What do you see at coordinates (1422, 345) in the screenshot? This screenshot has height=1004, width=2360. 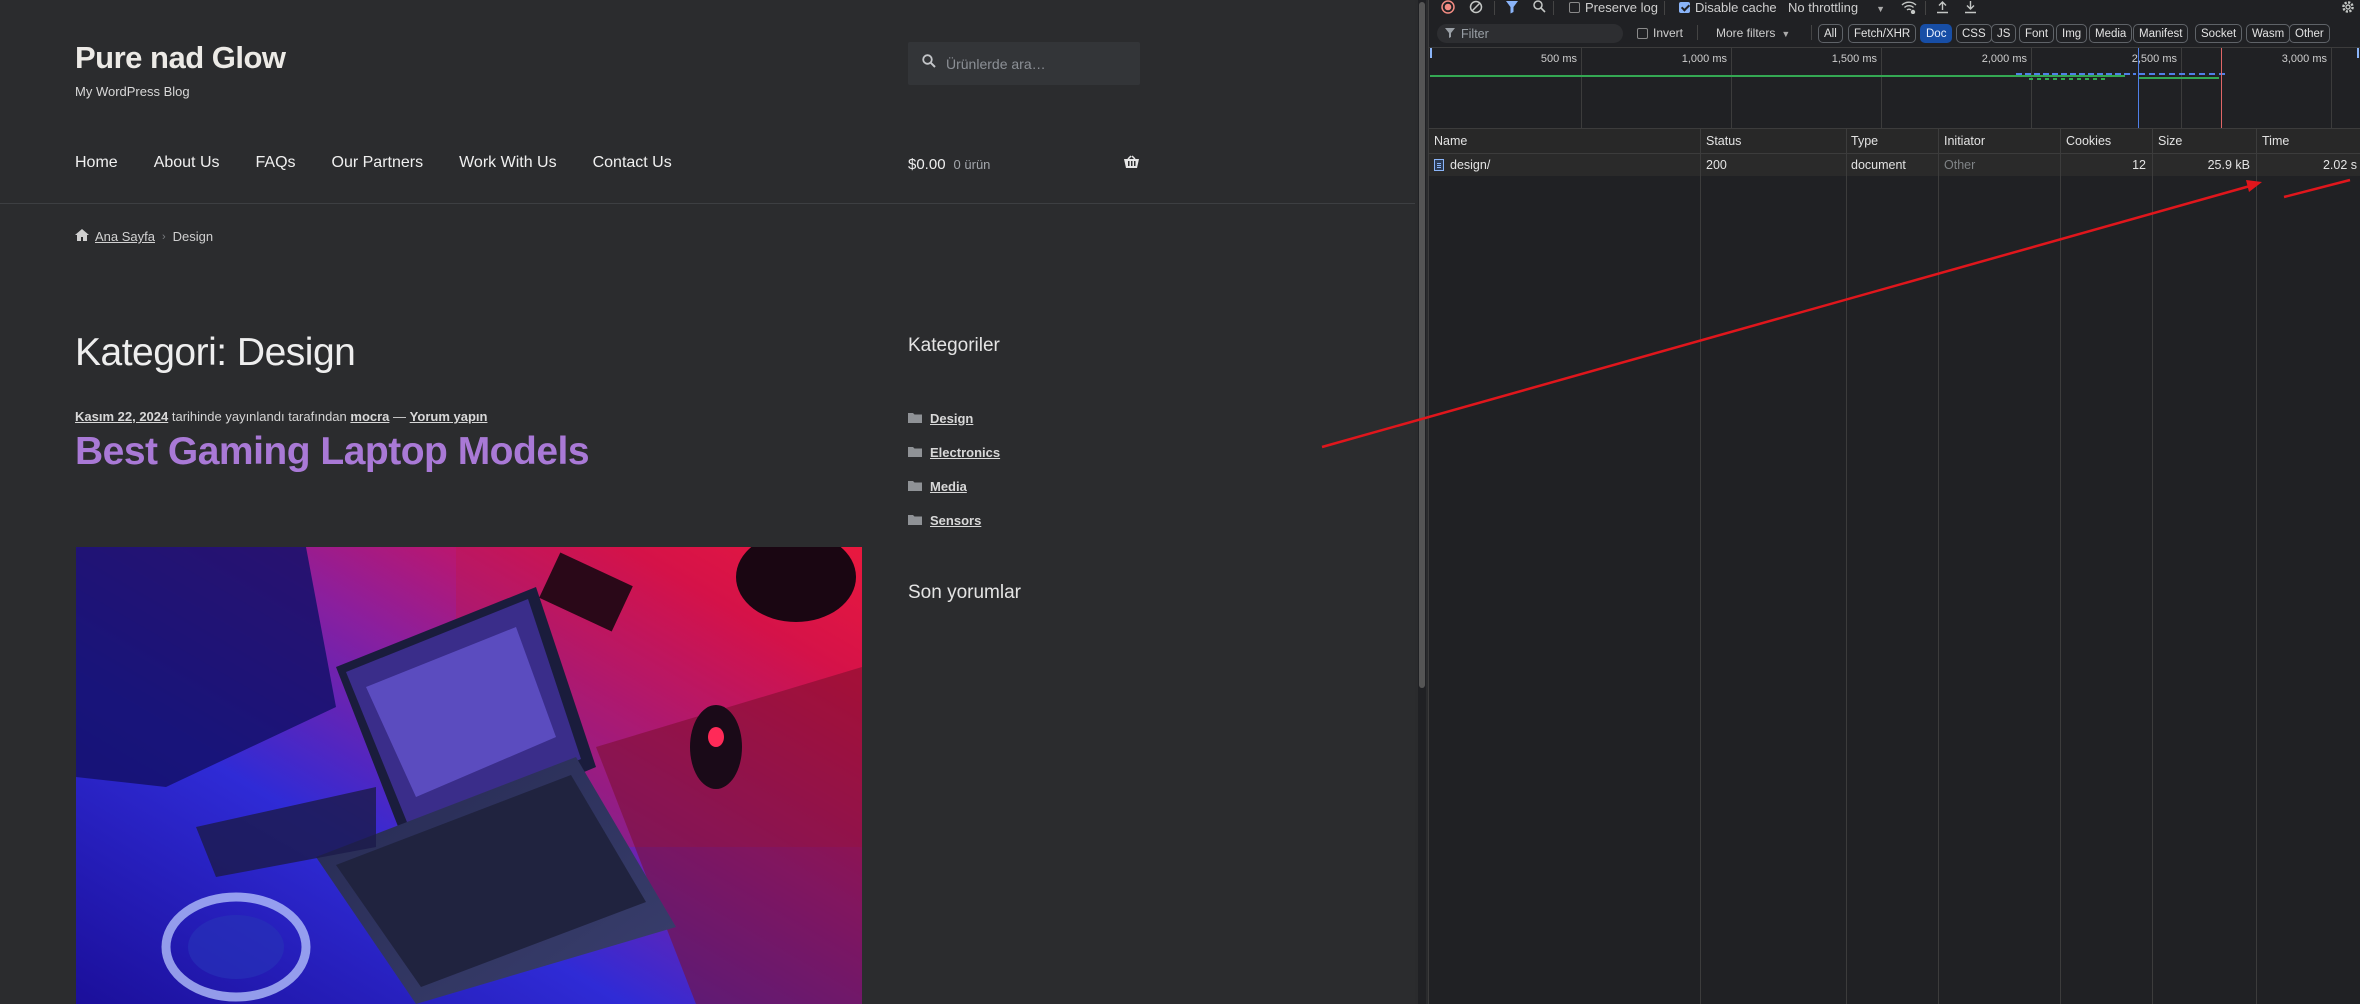 I see `scrollbar-thumb` at bounding box center [1422, 345].